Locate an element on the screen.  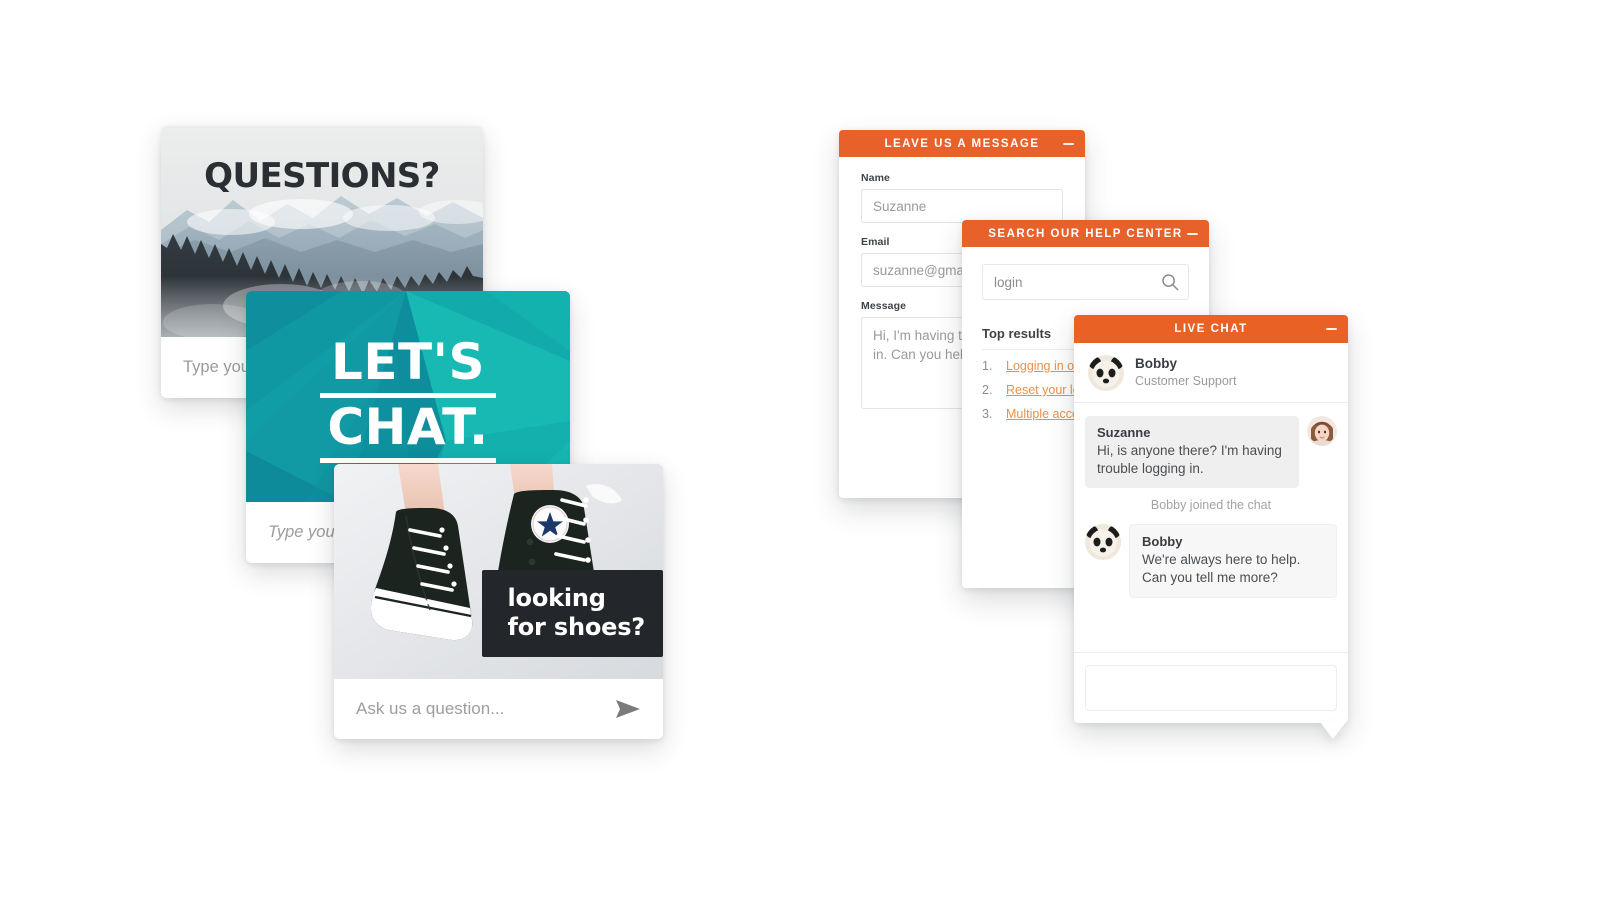
leave-message-header: LEAVE US A MESSAGE is located at coordinates (962, 143).